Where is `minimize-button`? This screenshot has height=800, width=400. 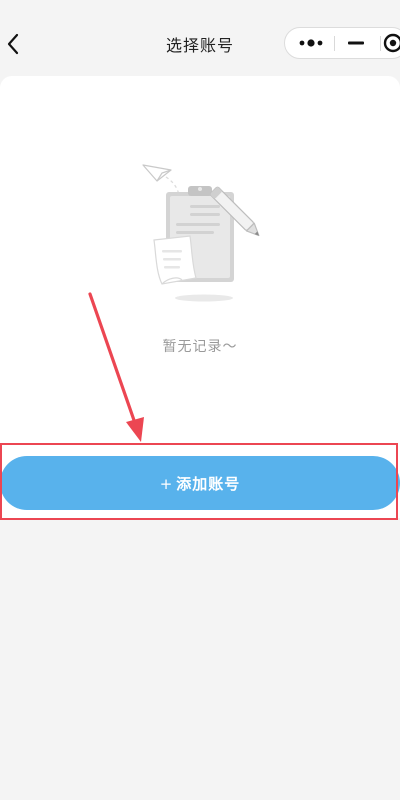 minimize-button is located at coordinates (356, 43).